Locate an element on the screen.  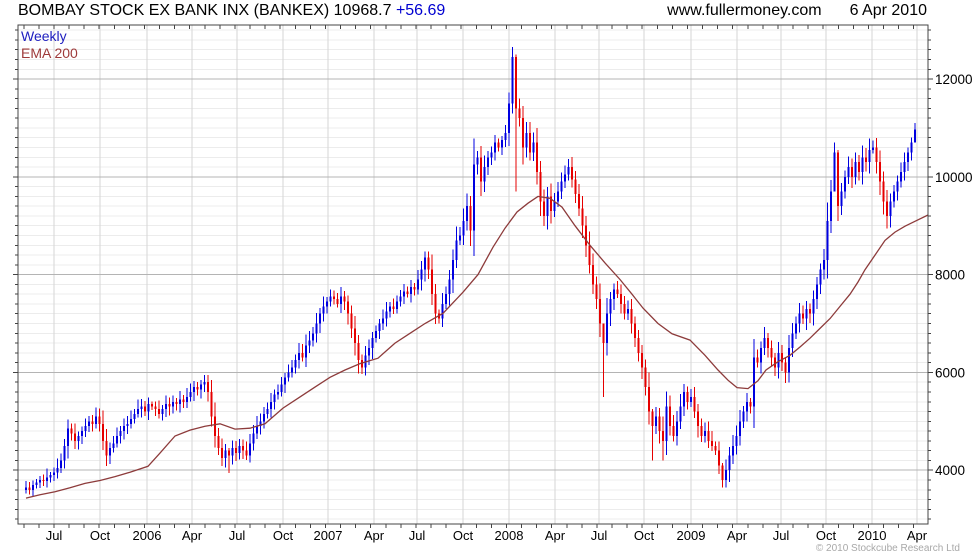
y-axis-label: 12000 is located at coordinates (954, 79).